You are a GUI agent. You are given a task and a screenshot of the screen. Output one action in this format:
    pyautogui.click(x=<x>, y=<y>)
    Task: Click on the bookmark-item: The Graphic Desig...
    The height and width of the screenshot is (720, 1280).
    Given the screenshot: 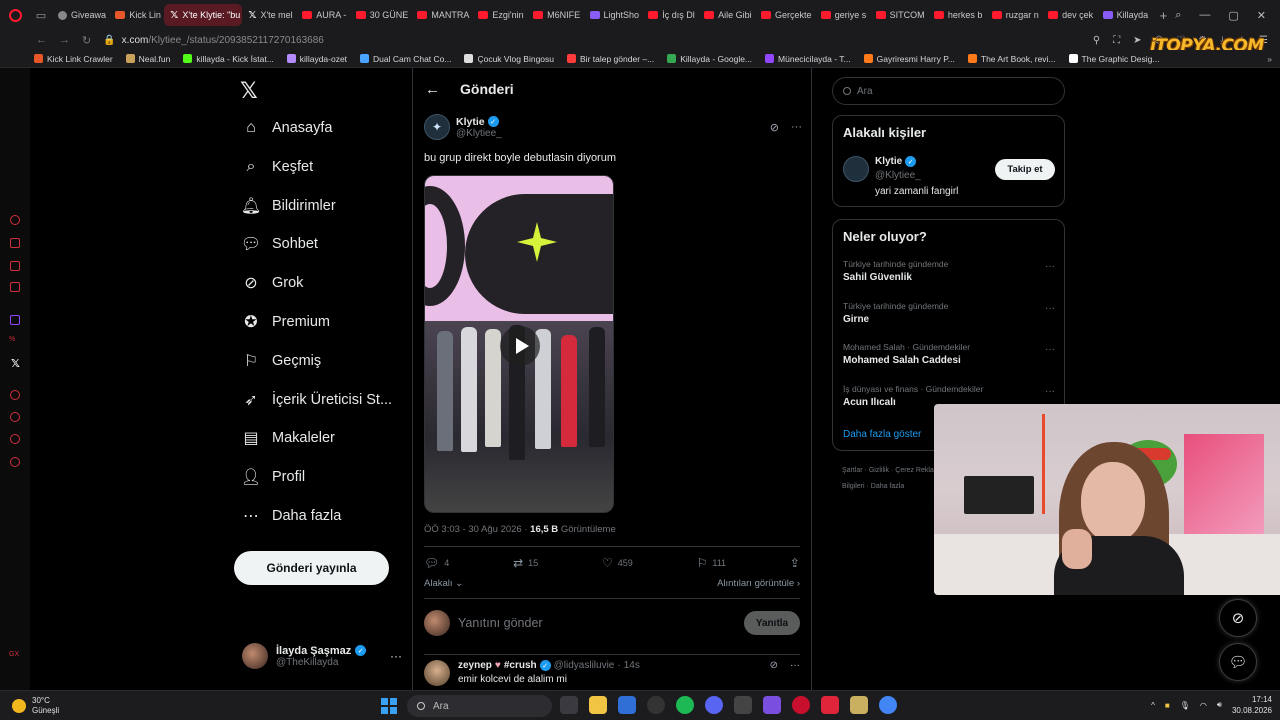 What is the action you would take?
    pyautogui.click(x=1113, y=59)
    